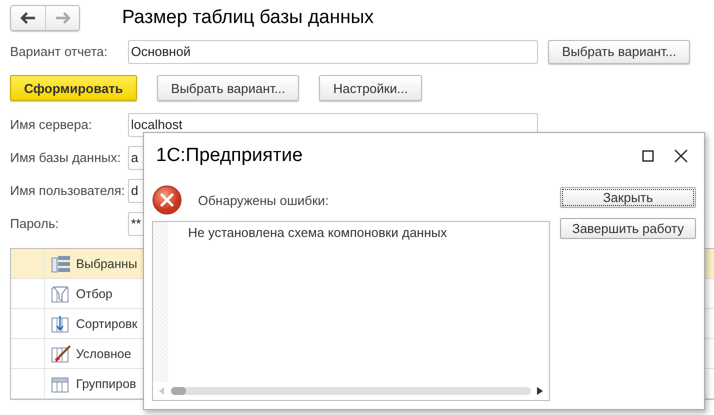 This screenshot has height=415, width=714. Describe the element at coordinates (28, 18) in the screenshot. I see `back-arrow-icon` at that location.